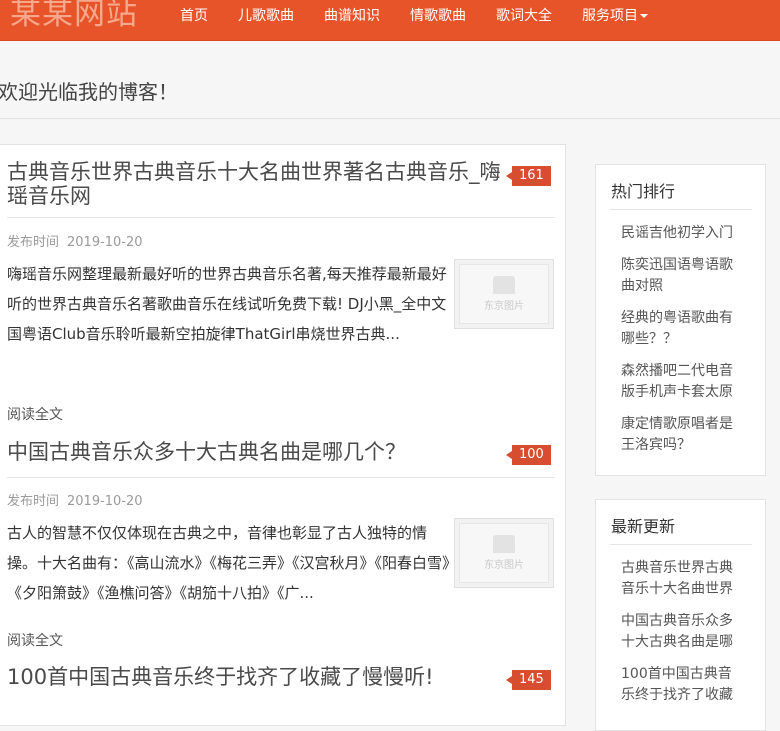 This screenshot has height=731, width=780. Describe the element at coordinates (194, 17) in the screenshot. I see `nav-item-home: 首页` at that location.